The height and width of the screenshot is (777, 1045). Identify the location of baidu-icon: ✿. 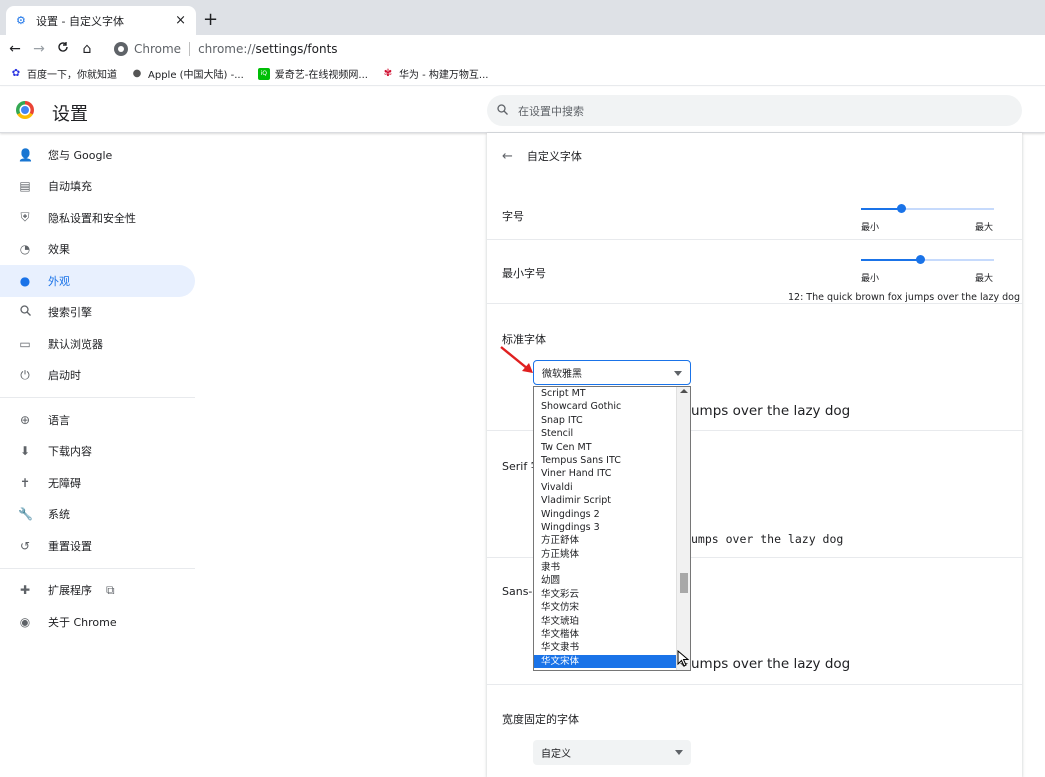
(16, 73).